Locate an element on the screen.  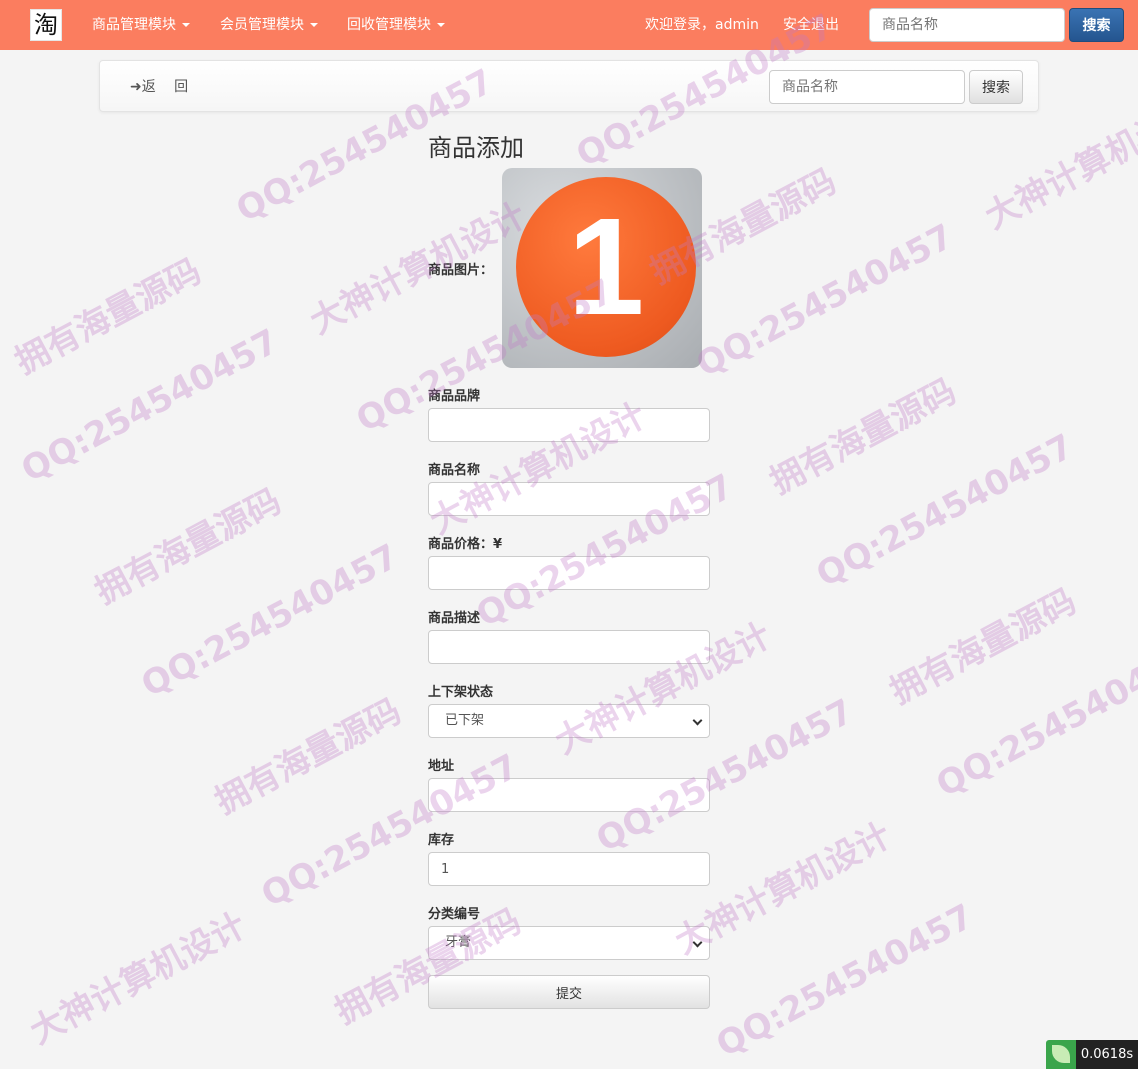
menu-label: 会员管理模块 is located at coordinates (262, 25).